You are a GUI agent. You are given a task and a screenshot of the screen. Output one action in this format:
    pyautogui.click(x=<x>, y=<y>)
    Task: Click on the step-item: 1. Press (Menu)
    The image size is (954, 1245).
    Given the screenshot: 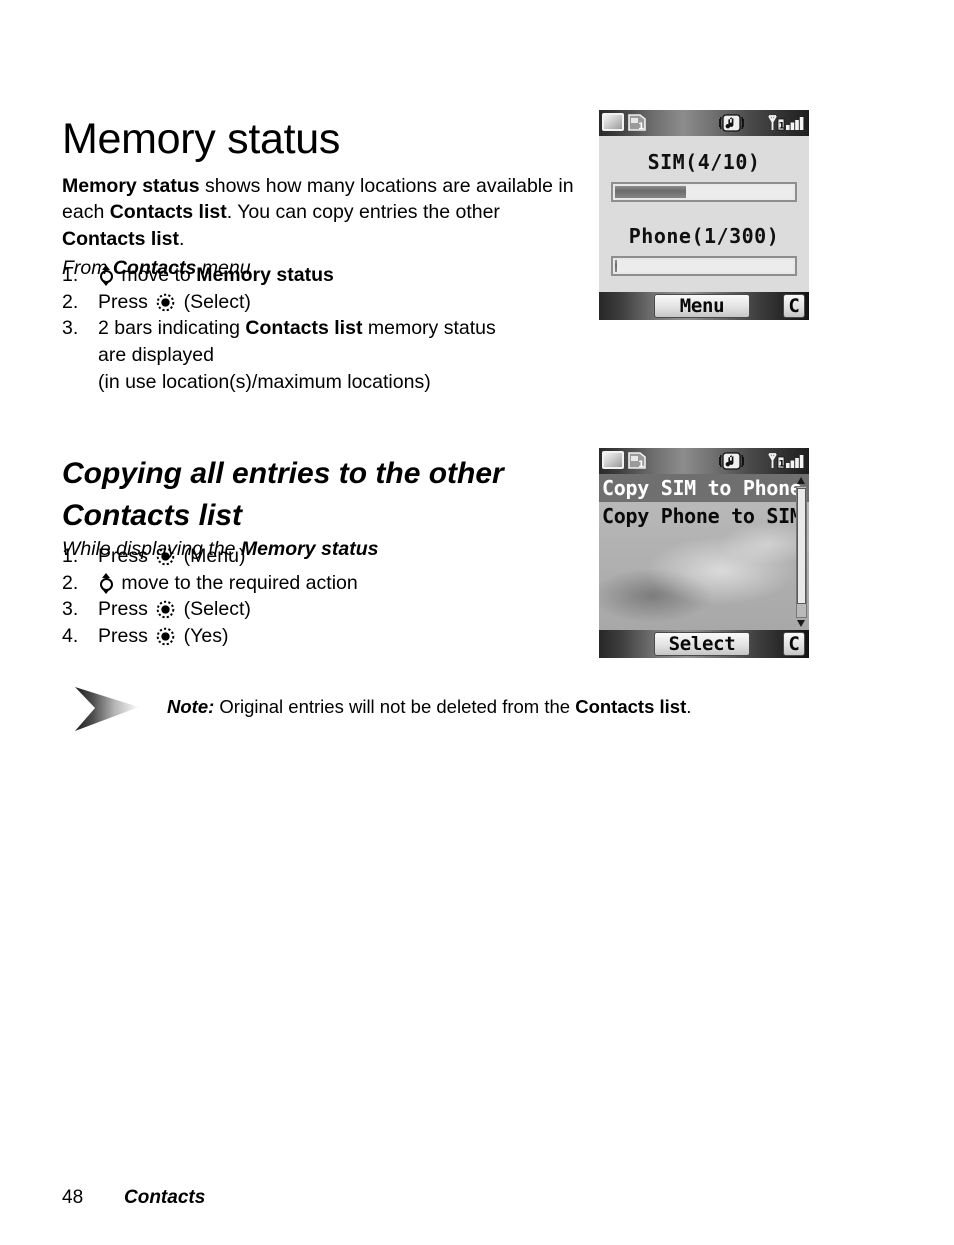 What is the action you would take?
    pyautogui.click(x=322, y=556)
    